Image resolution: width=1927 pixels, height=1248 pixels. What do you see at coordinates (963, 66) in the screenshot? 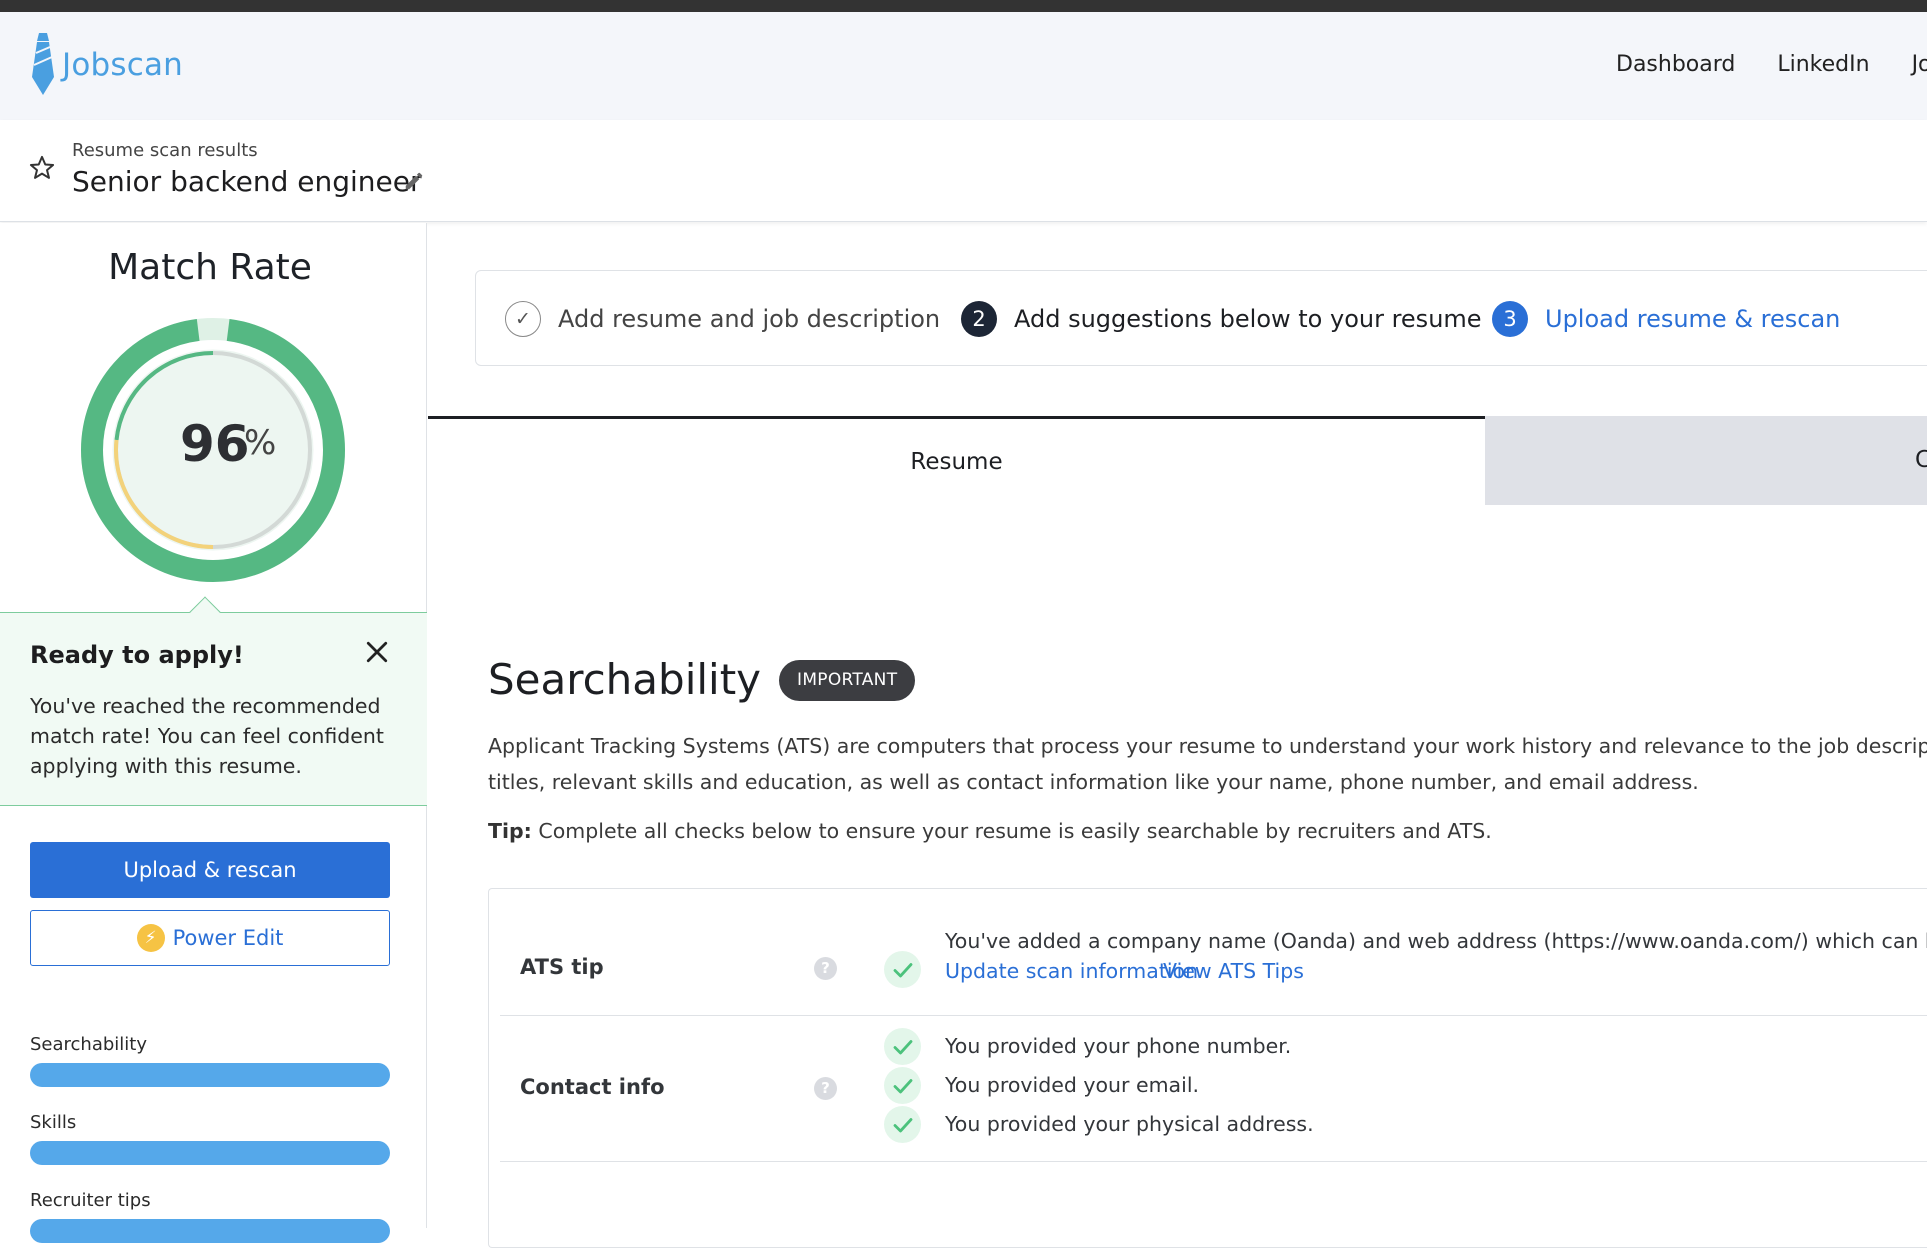
I see `top-navbar: Jobscan Dashboard LinkedIn Jobs` at bounding box center [963, 66].